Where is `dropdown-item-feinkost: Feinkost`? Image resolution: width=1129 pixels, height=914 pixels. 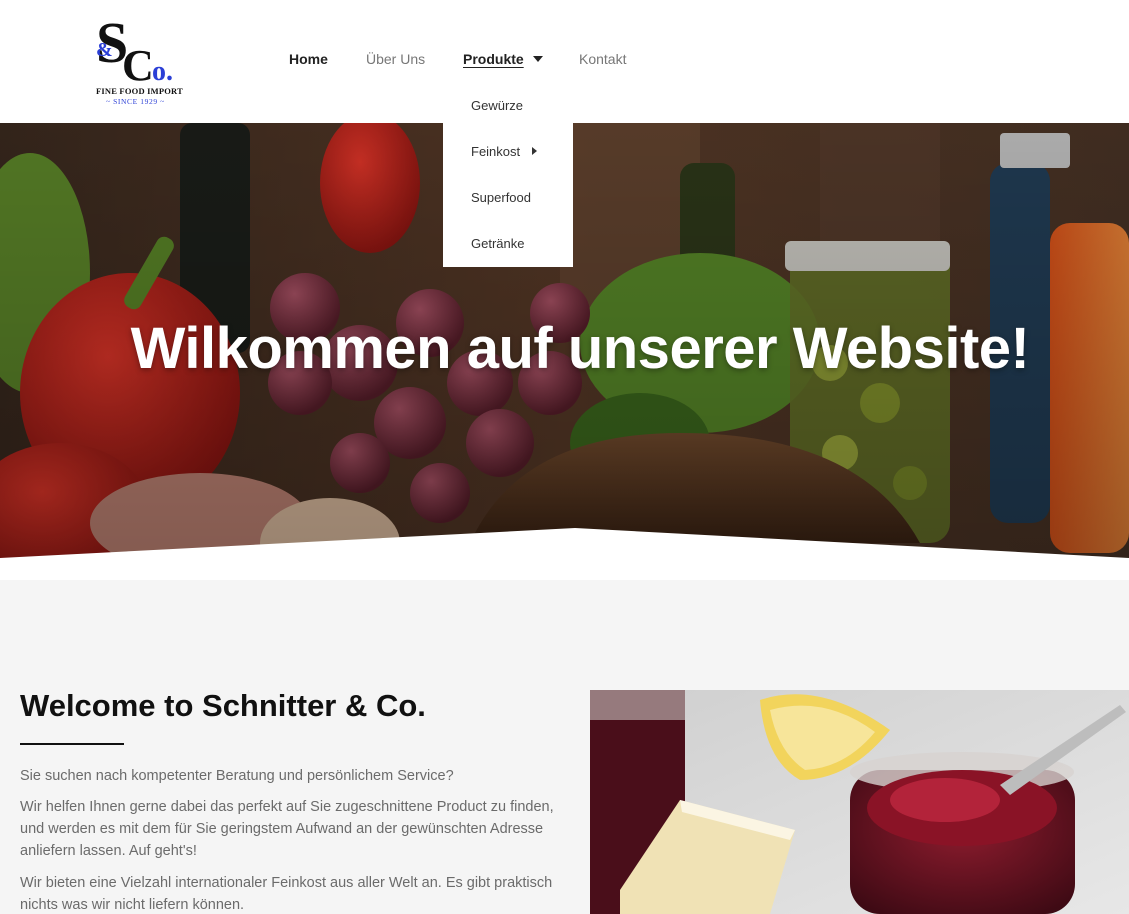
dropdown-item-feinkost: Feinkost is located at coordinates (504, 152).